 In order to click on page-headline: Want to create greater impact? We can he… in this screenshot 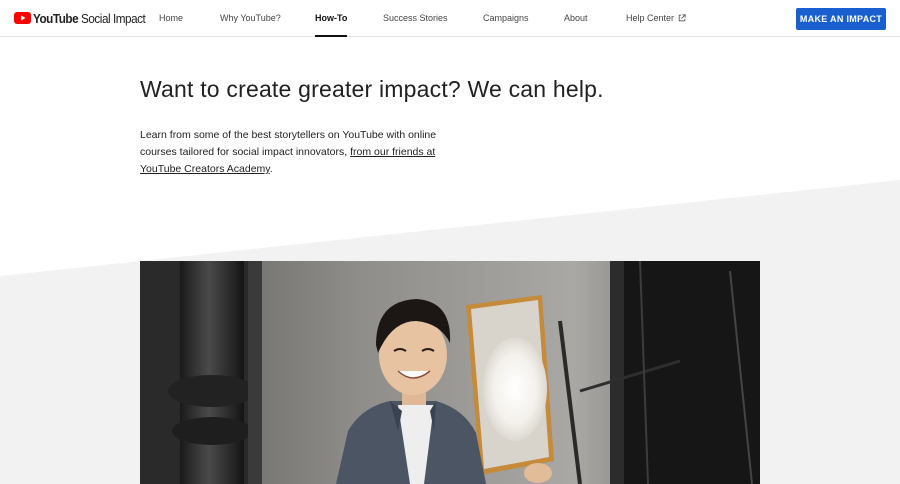, I will do `click(372, 89)`.